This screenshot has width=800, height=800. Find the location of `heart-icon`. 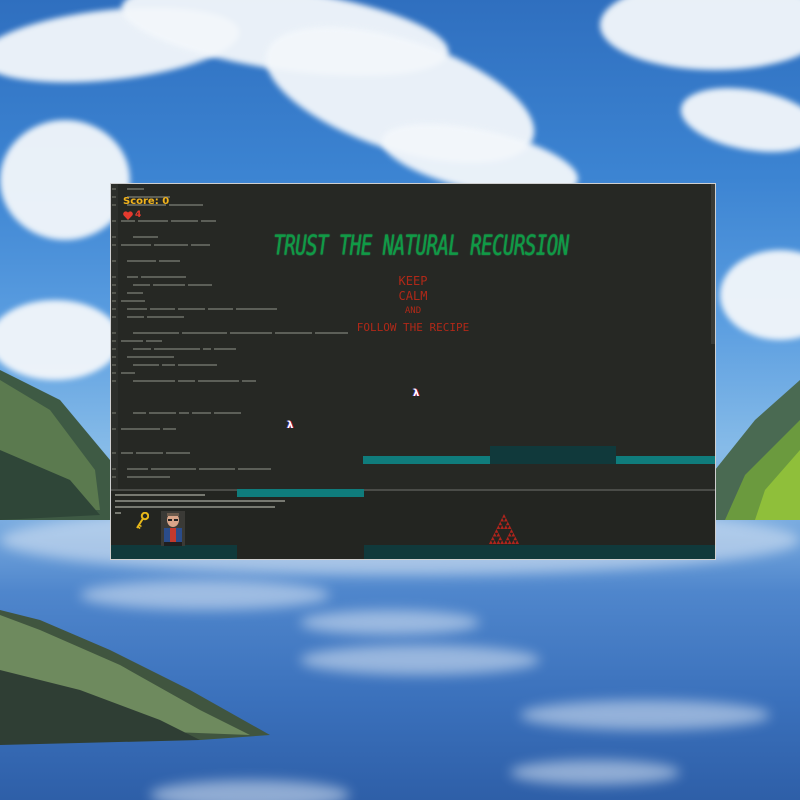

heart-icon is located at coordinates (128, 215).